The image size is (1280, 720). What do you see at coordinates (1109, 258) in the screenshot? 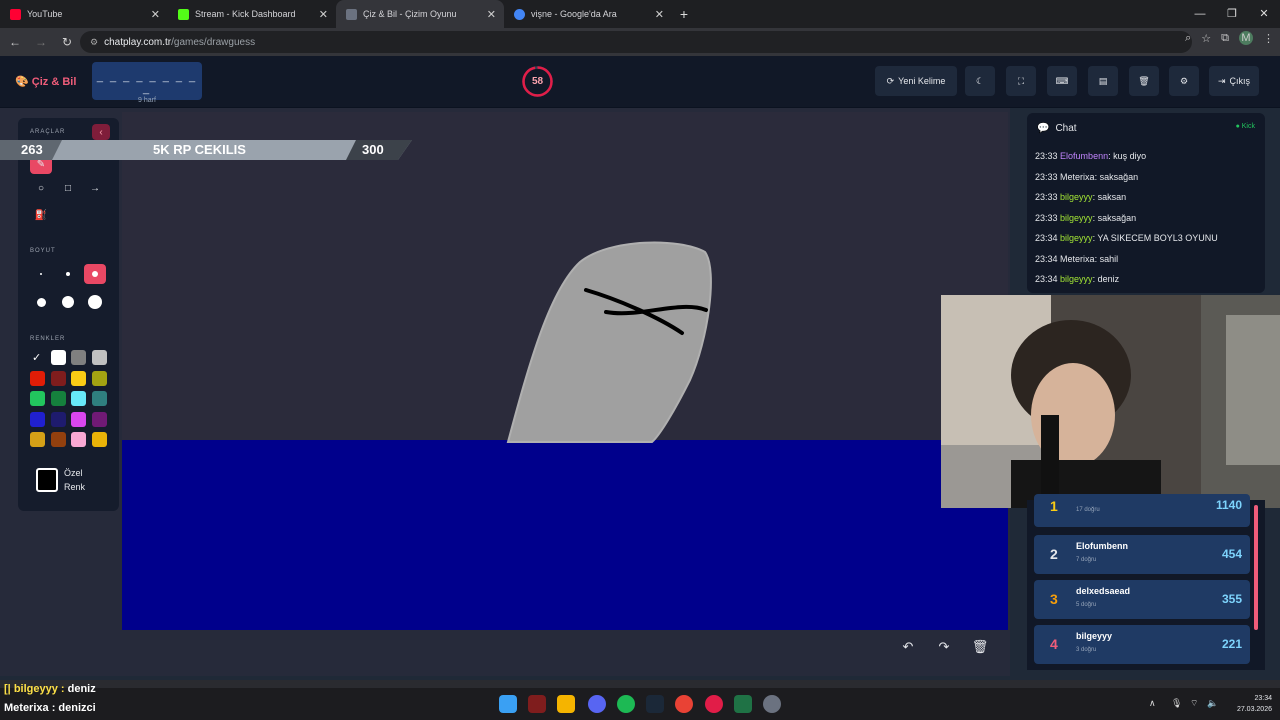
I see `chat-text: sahil` at bounding box center [1109, 258].